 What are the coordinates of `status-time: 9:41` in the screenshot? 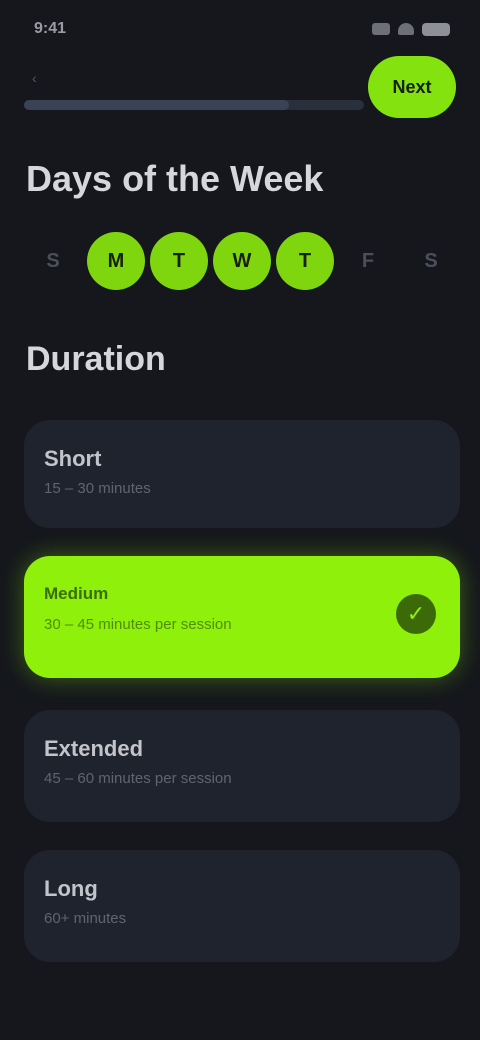 It's located at (50, 28).